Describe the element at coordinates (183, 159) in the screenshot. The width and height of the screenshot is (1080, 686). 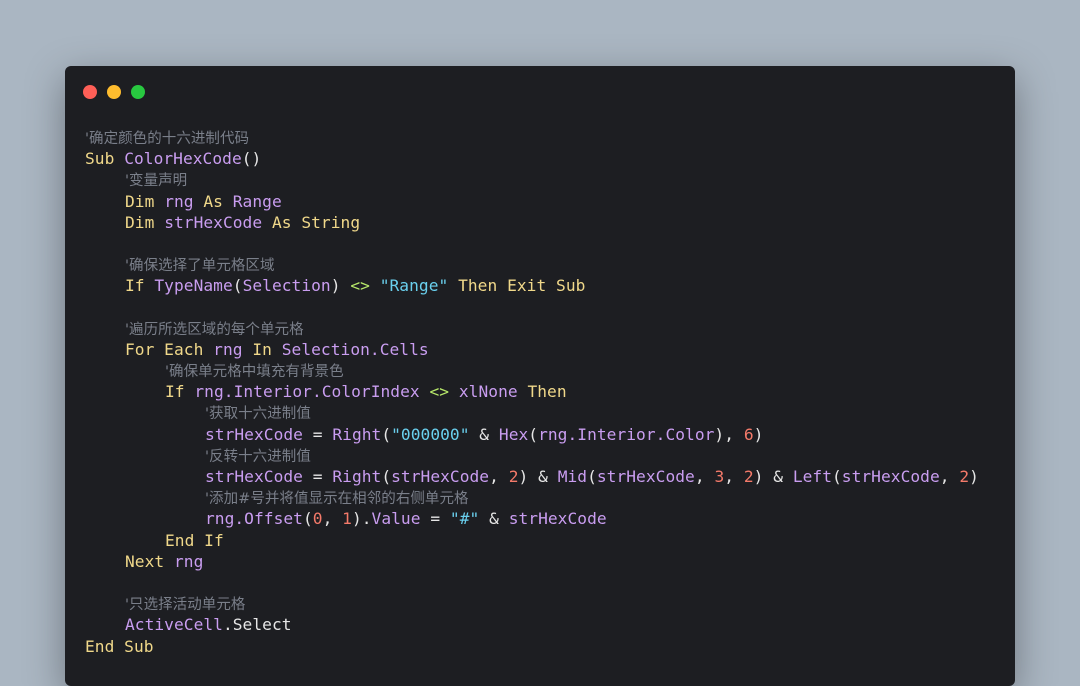
I see `code-token: ColorHexCode` at that location.